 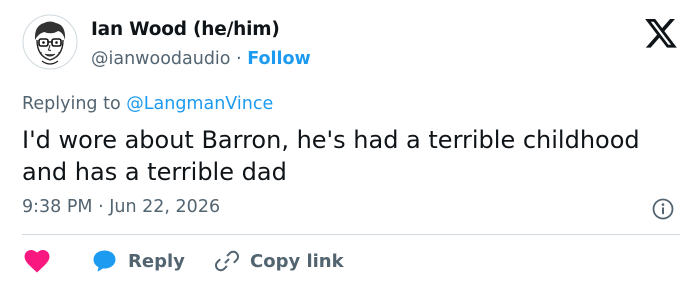 What do you see at coordinates (297, 261) in the screenshot?
I see `copy-link-label: Copy link` at bounding box center [297, 261].